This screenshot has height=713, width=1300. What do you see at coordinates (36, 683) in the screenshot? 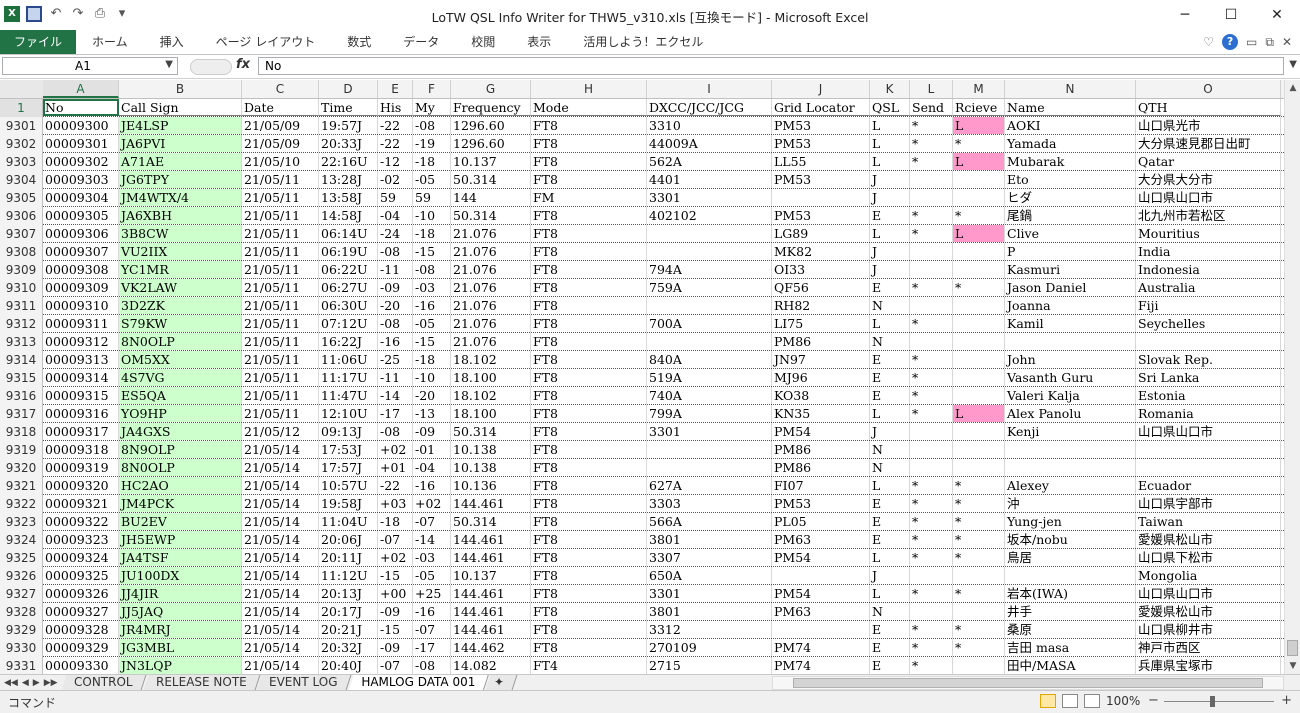
I see `sheet-nav-button: ▶` at bounding box center [36, 683].